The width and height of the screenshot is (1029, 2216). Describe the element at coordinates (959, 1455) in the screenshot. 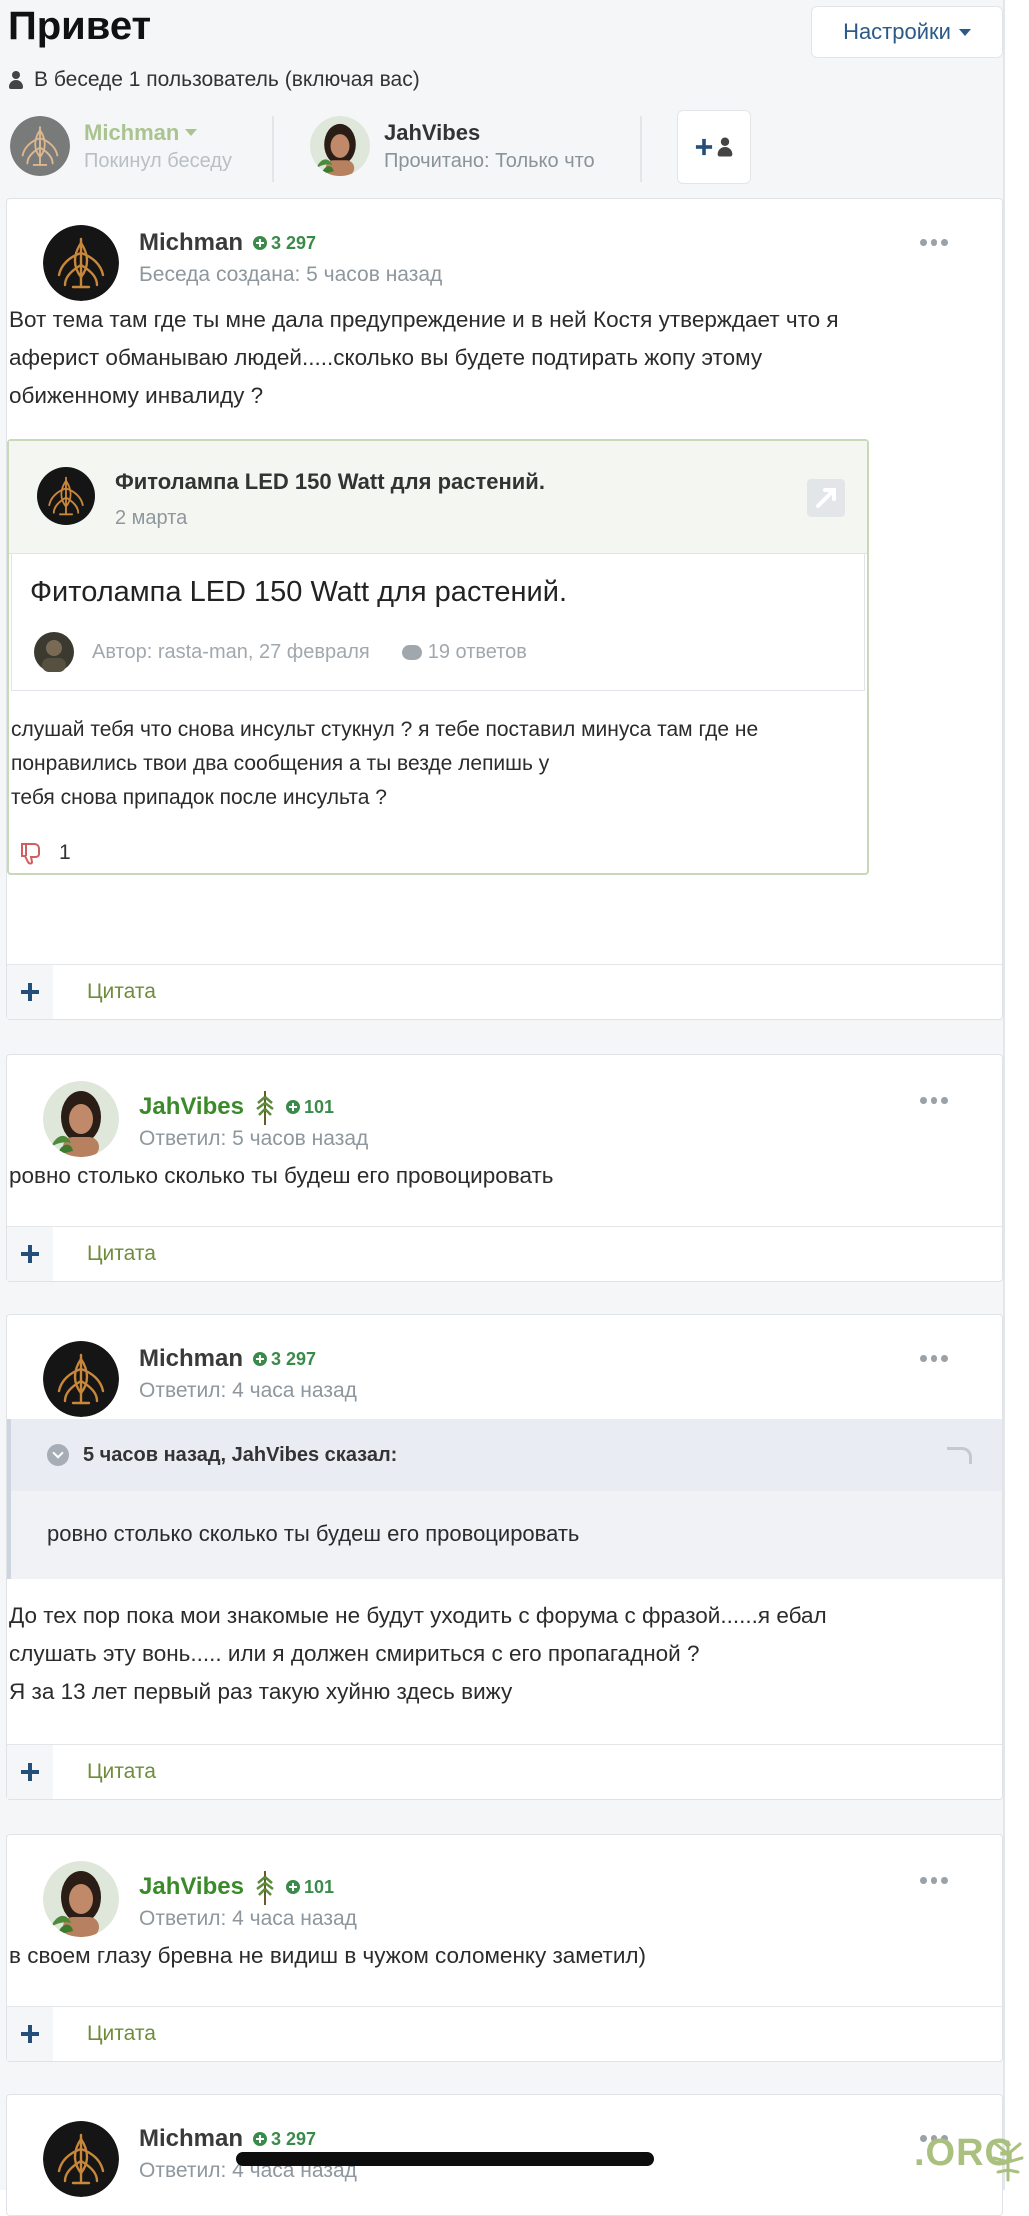

I see `reply-arrow-icon` at that location.